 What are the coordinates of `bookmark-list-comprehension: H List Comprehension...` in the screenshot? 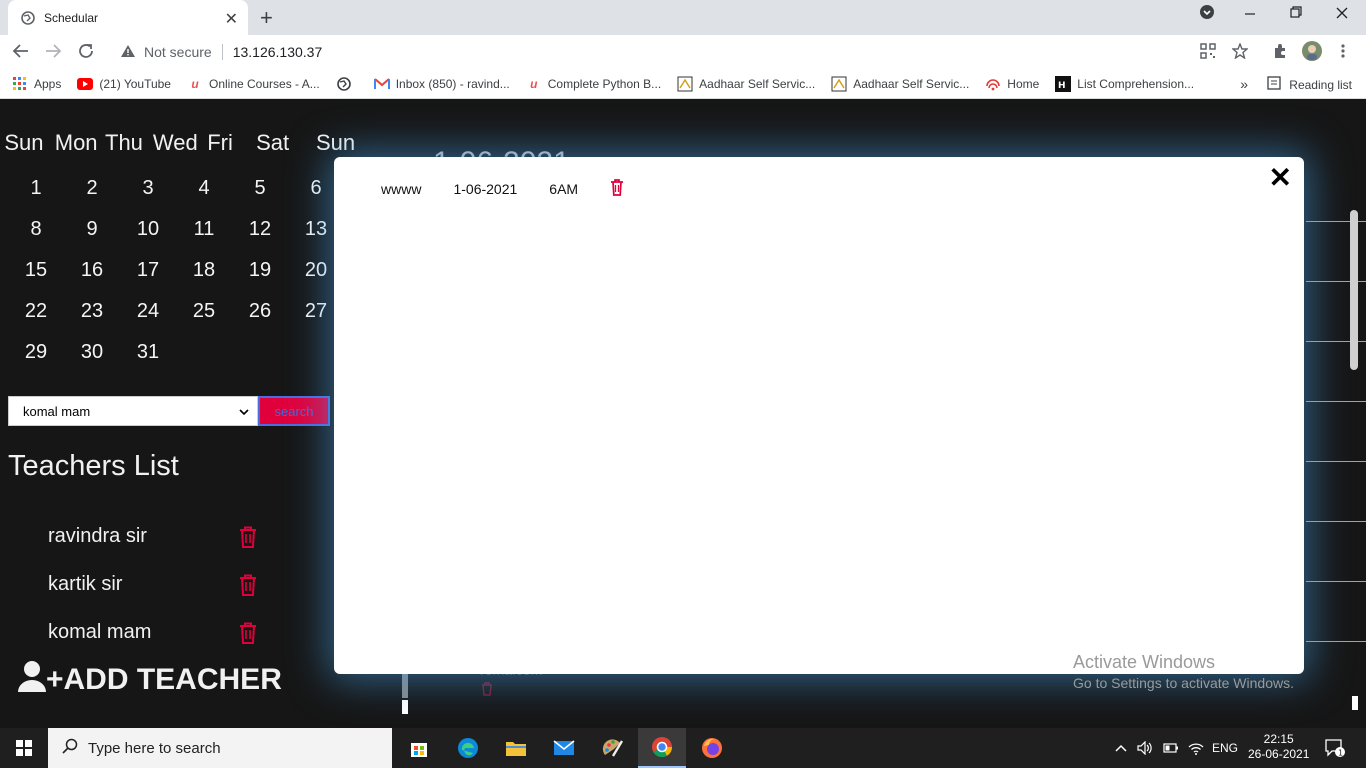 It's located at (1124, 83).